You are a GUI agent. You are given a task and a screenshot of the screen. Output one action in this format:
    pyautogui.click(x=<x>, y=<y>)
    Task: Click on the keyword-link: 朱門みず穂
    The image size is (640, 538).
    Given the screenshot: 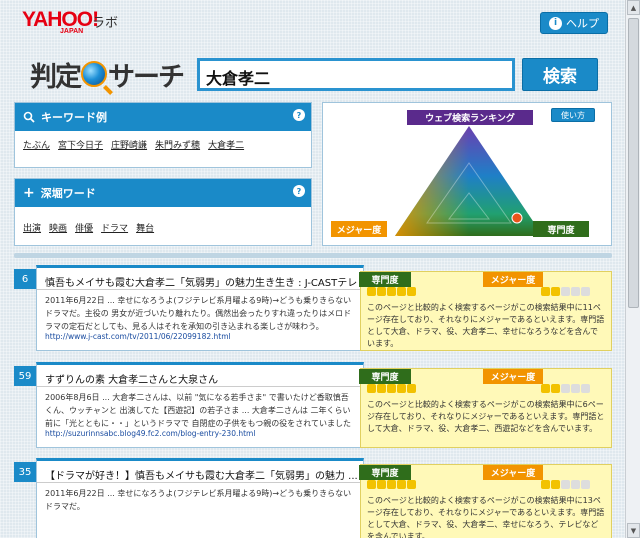 What is the action you would take?
    pyautogui.click(x=177, y=144)
    